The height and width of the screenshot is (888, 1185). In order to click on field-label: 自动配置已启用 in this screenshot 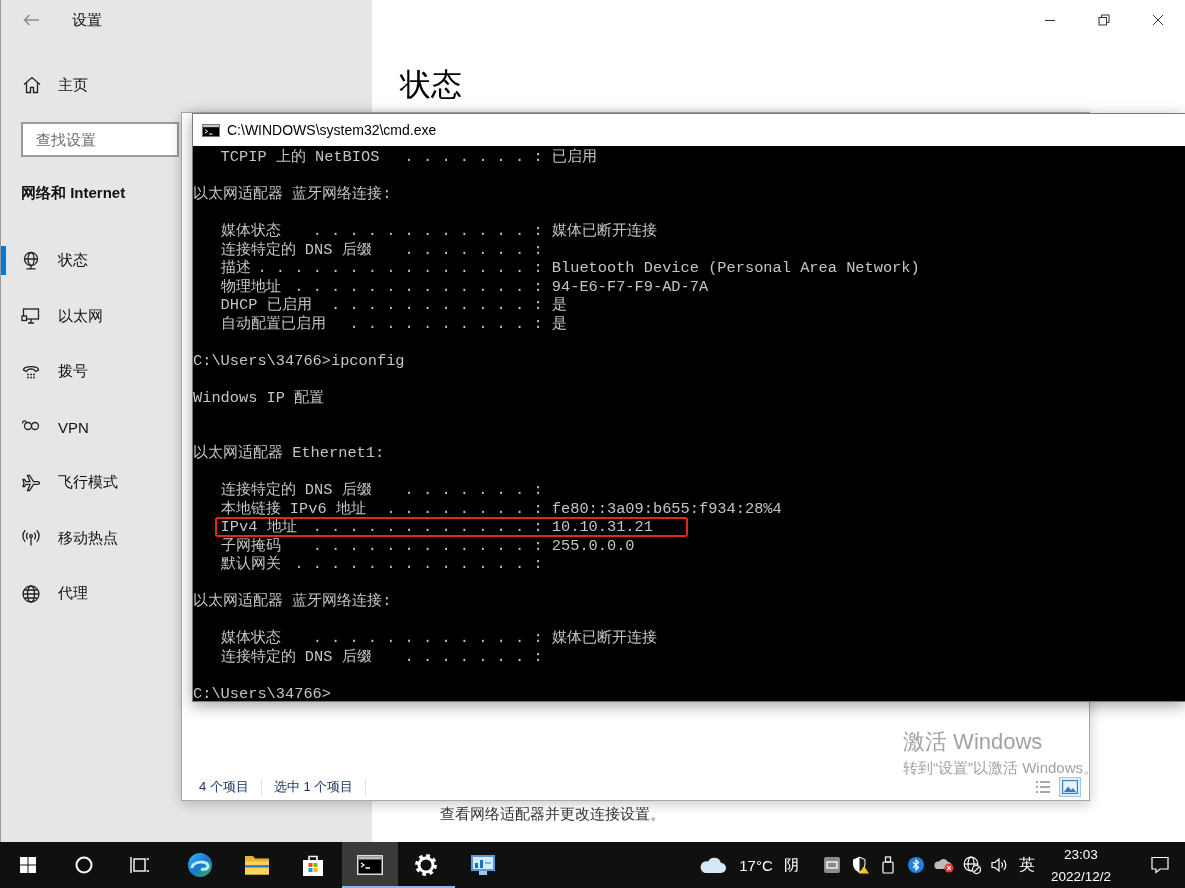, I will do `click(273, 323)`.